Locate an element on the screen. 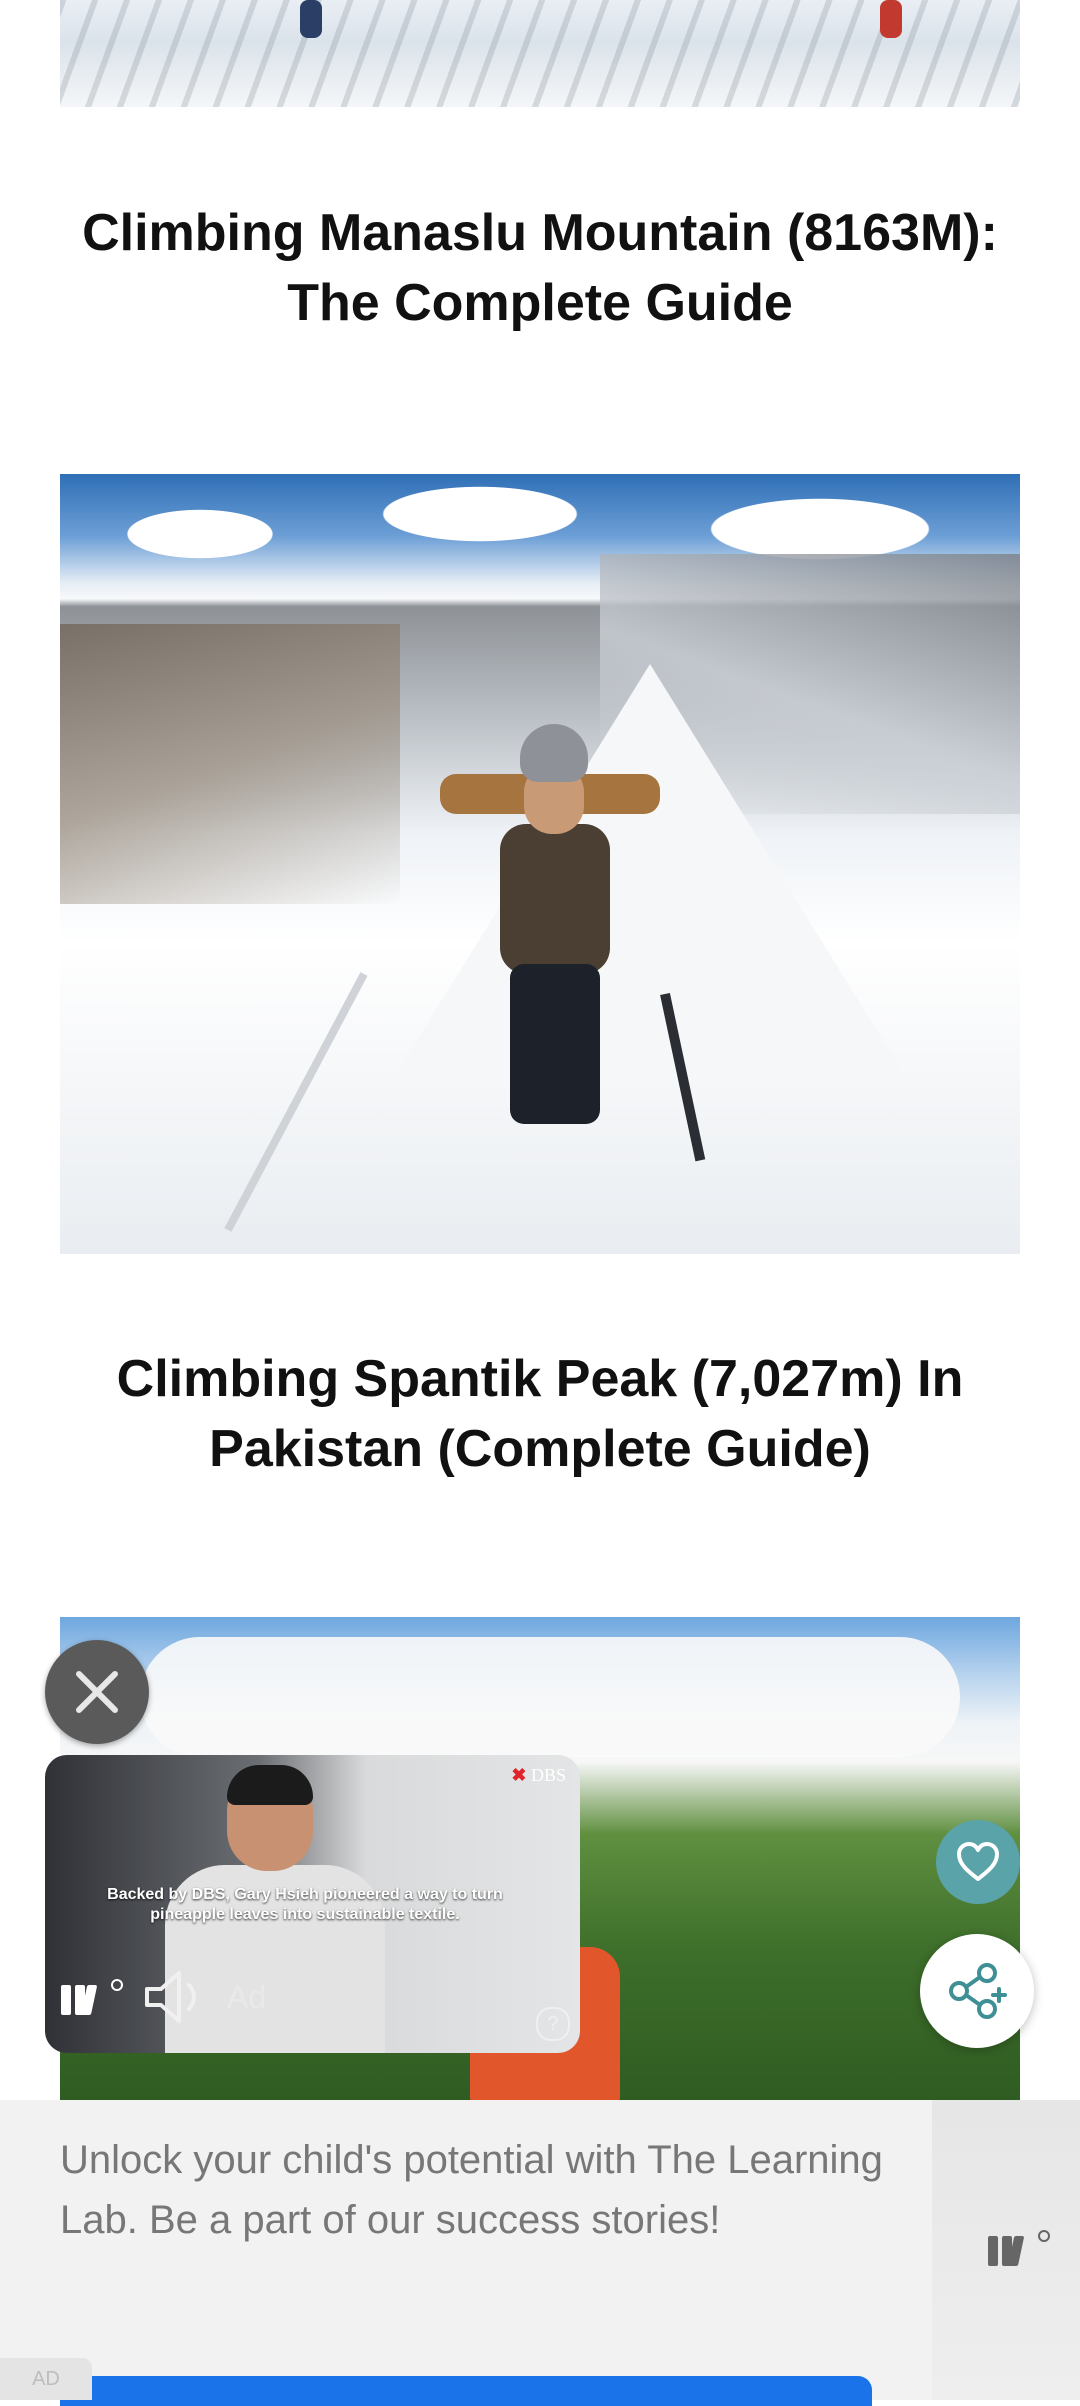 The height and width of the screenshot is (2406, 1080). article-image-manaslu is located at coordinates (540, 53).